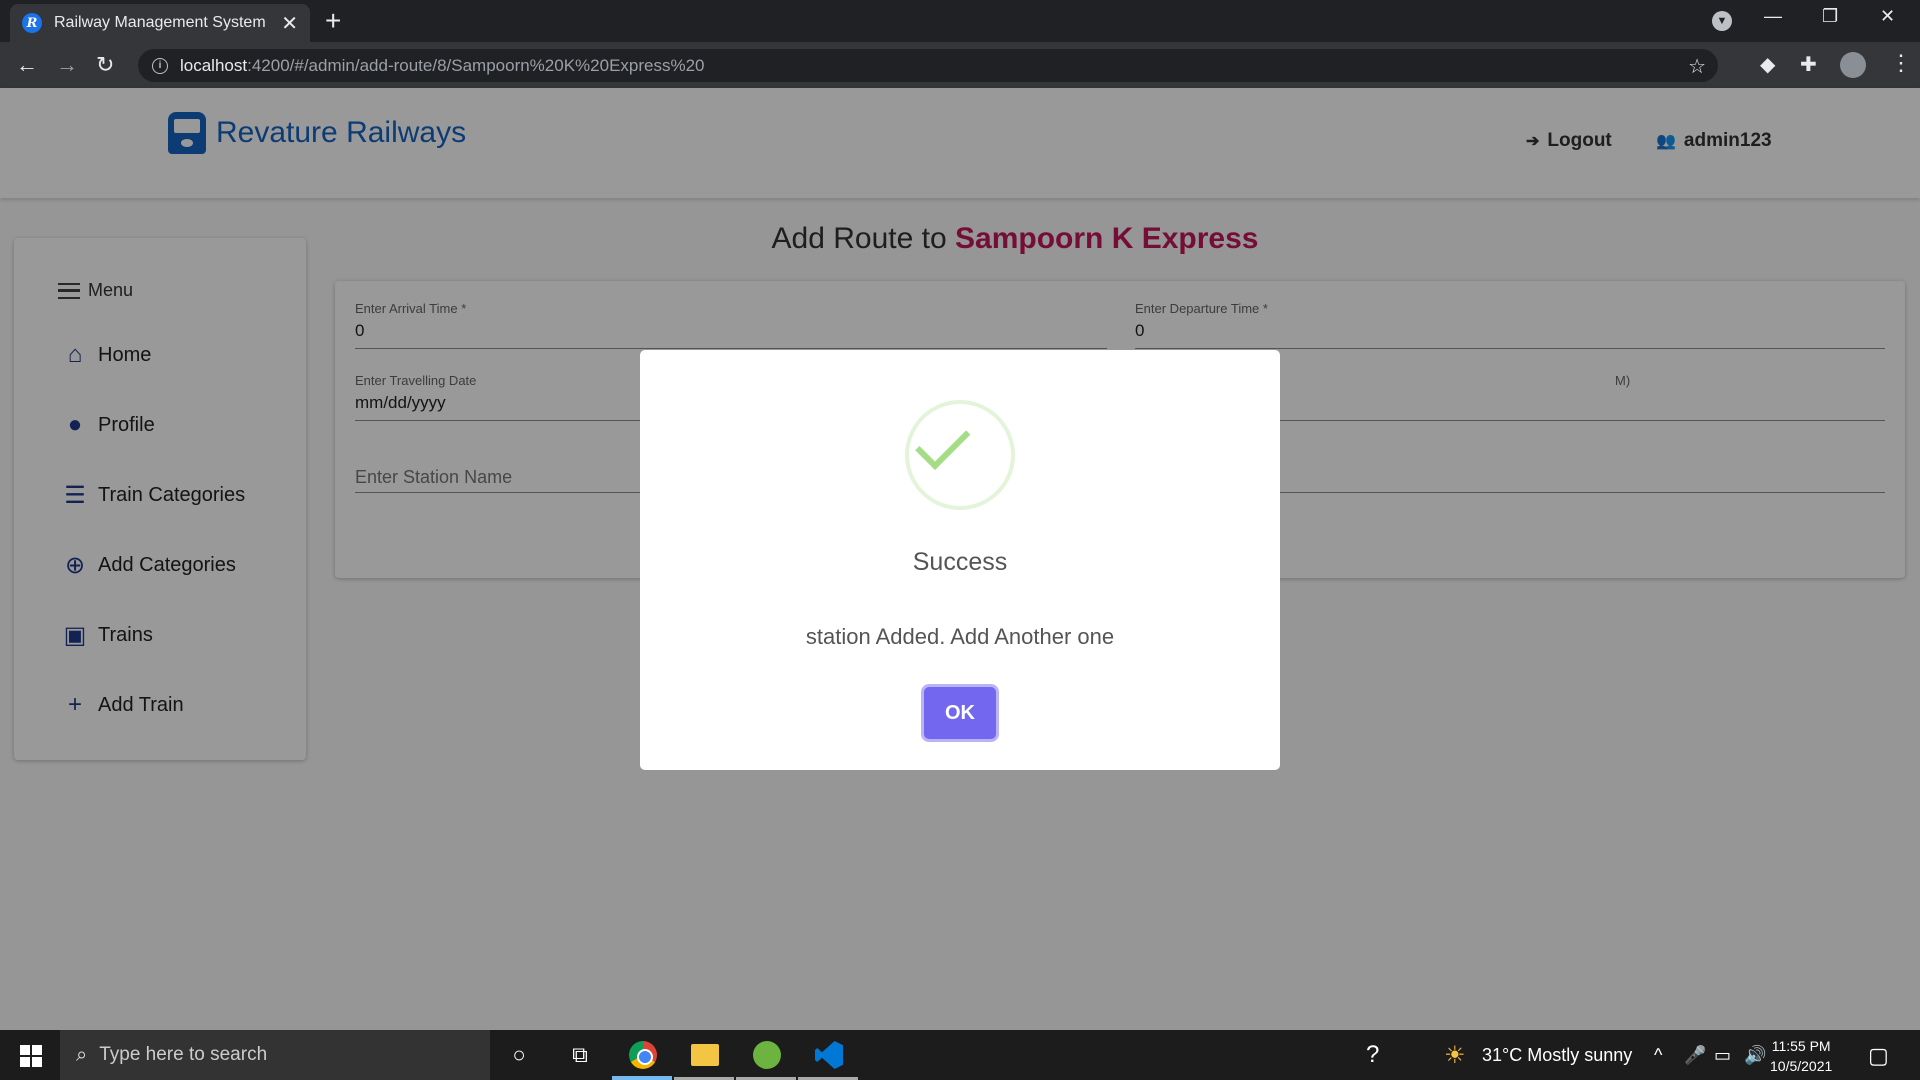  Describe the element at coordinates (82, 1054) in the screenshot. I see `search-icon: ⌕` at that location.